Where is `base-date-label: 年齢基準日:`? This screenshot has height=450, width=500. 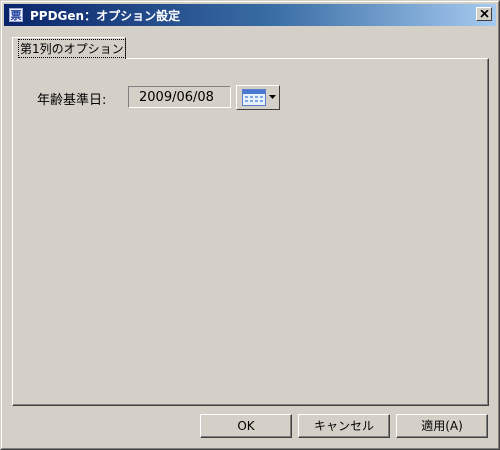 base-date-label: 年齢基準日: is located at coordinates (72, 100).